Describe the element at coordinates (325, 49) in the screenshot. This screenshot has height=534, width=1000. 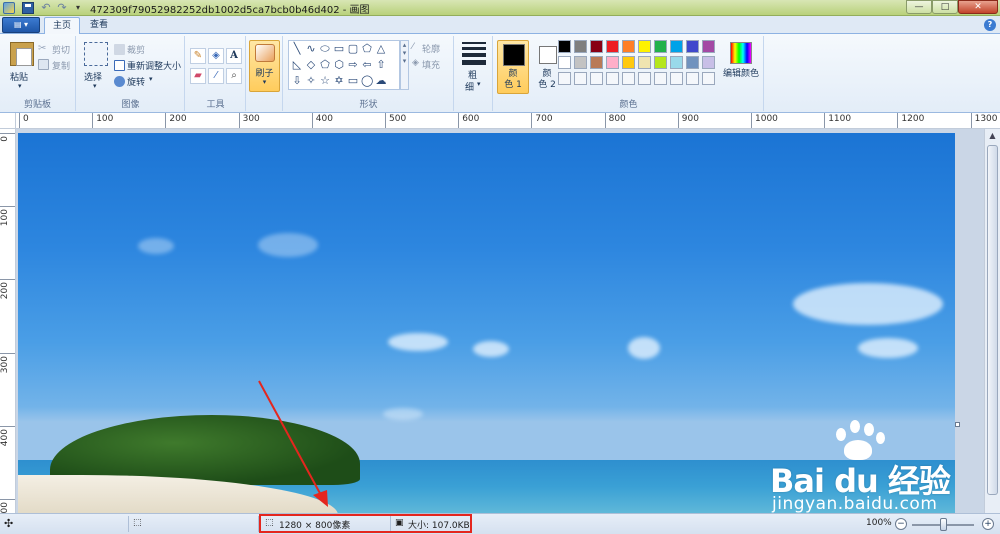
I see `oval-shape-icon: ⬭` at that location.